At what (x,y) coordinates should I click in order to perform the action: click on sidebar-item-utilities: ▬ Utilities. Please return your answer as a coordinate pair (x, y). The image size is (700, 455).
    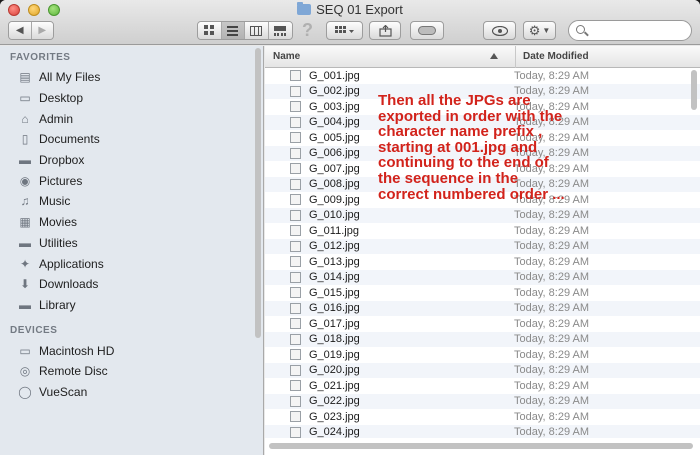
    Looking at the image, I should click on (131, 243).